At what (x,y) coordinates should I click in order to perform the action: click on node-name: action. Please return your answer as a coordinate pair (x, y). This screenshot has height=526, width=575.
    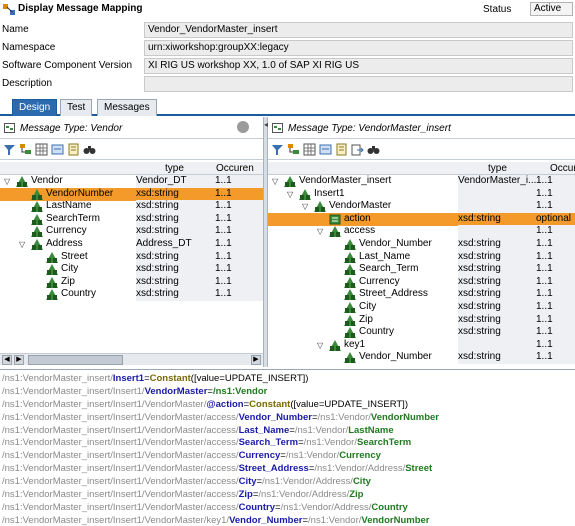
    Looking at the image, I should click on (357, 218).